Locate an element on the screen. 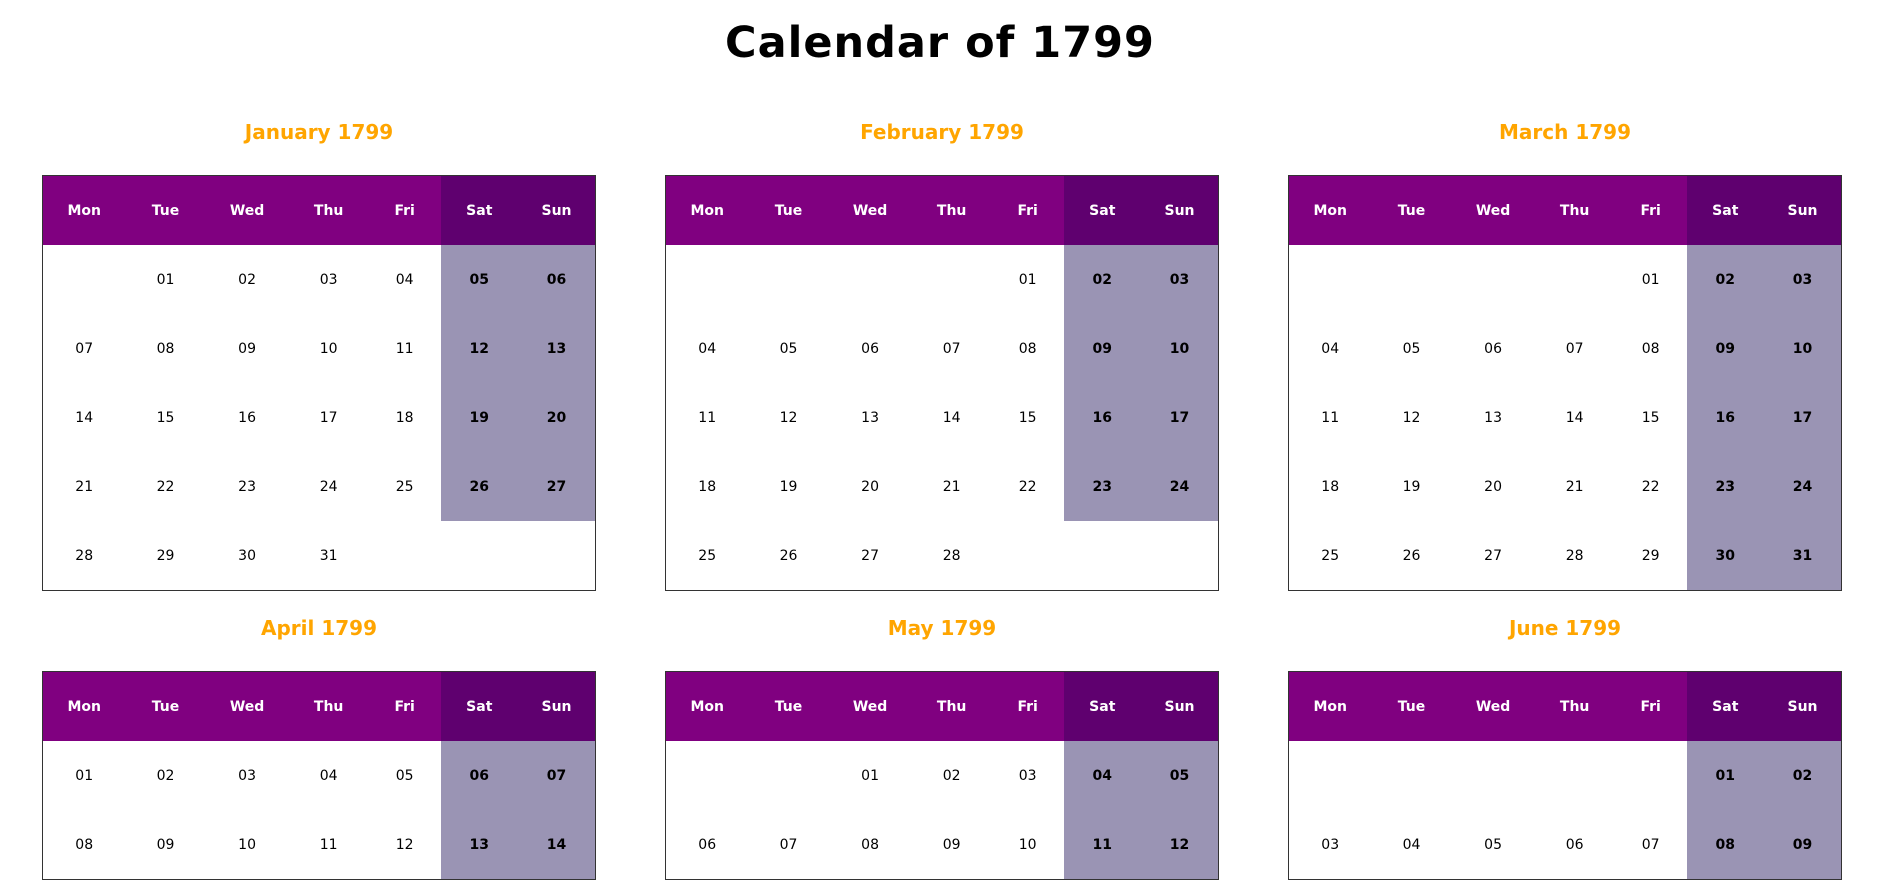 The width and height of the screenshot is (1880, 880). day-cell: 01 is located at coordinates (870, 775).